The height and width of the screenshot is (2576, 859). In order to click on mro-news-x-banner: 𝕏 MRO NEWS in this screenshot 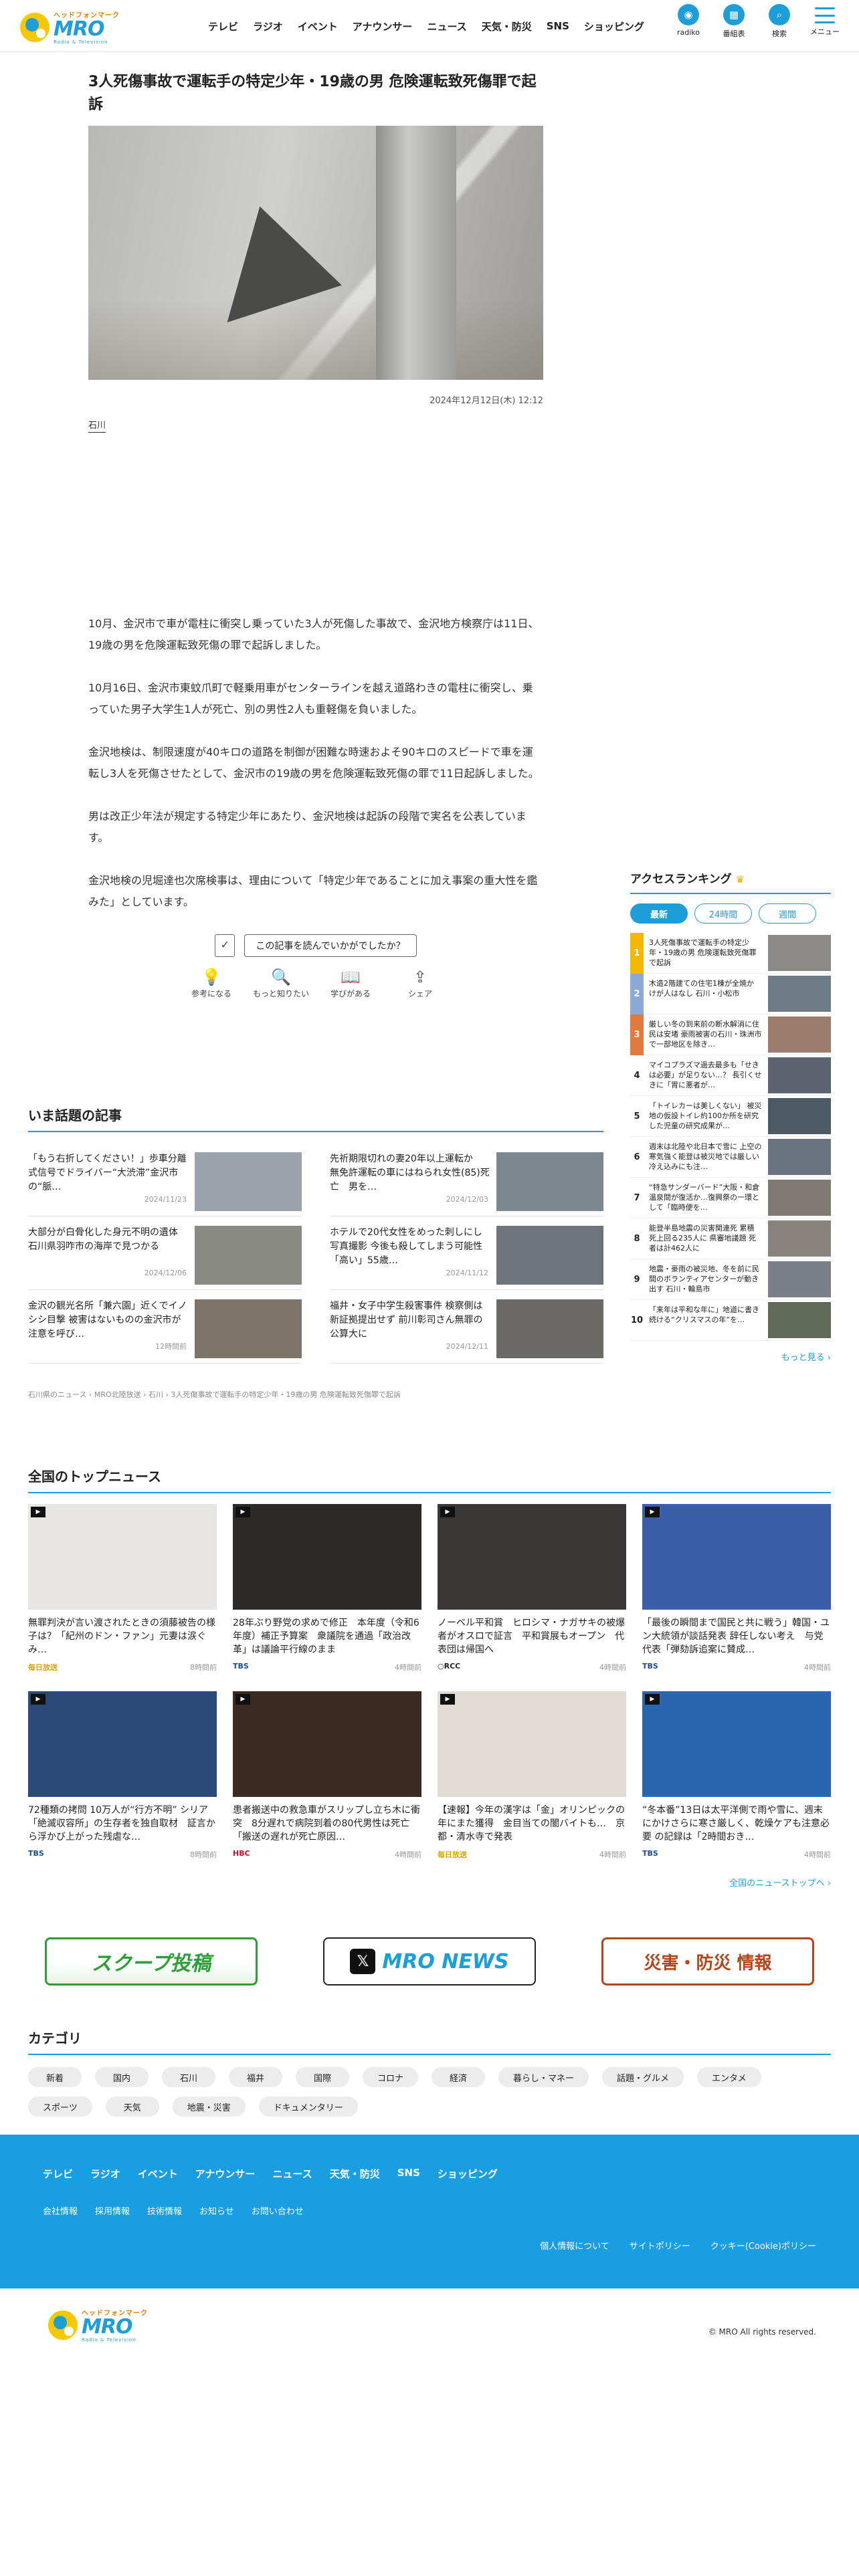, I will do `click(429, 1961)`.